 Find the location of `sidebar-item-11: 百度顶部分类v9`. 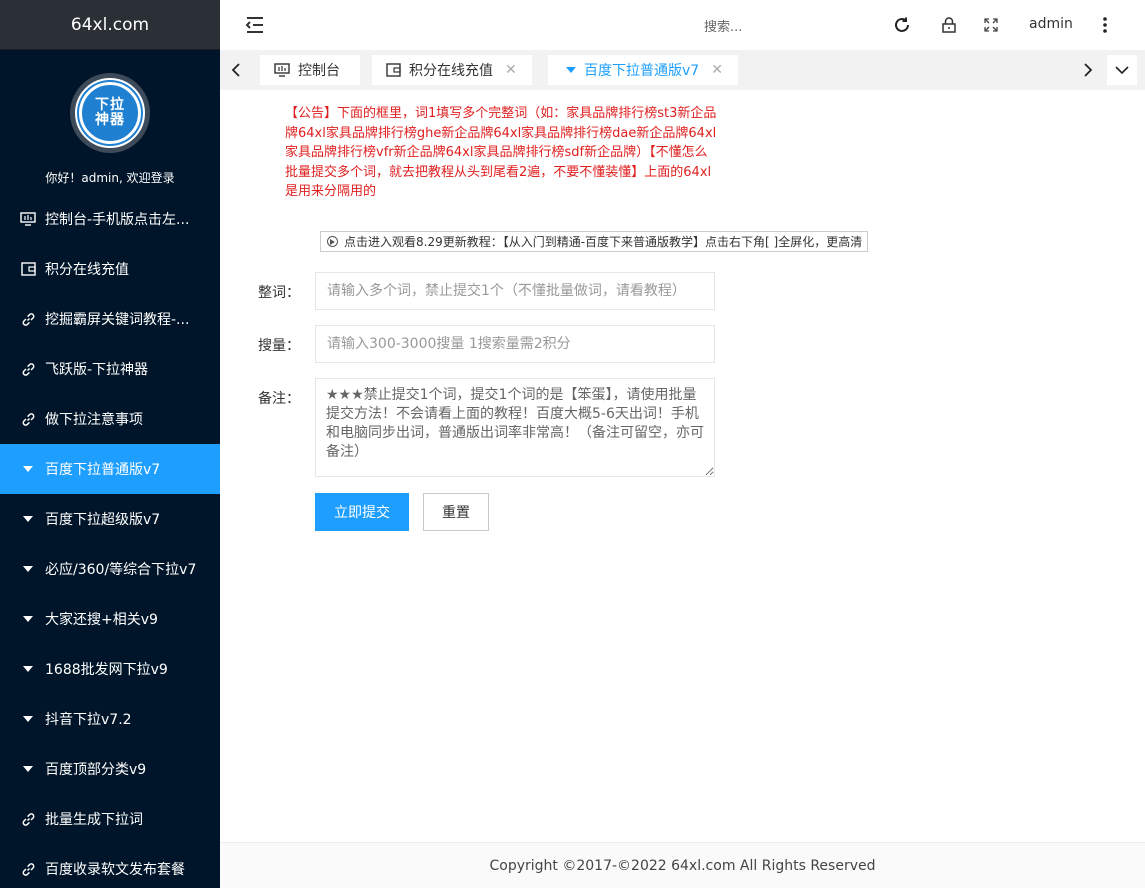

sidebar-item-11: 百度顶部分类v9 is located at coordinates (110, 769).